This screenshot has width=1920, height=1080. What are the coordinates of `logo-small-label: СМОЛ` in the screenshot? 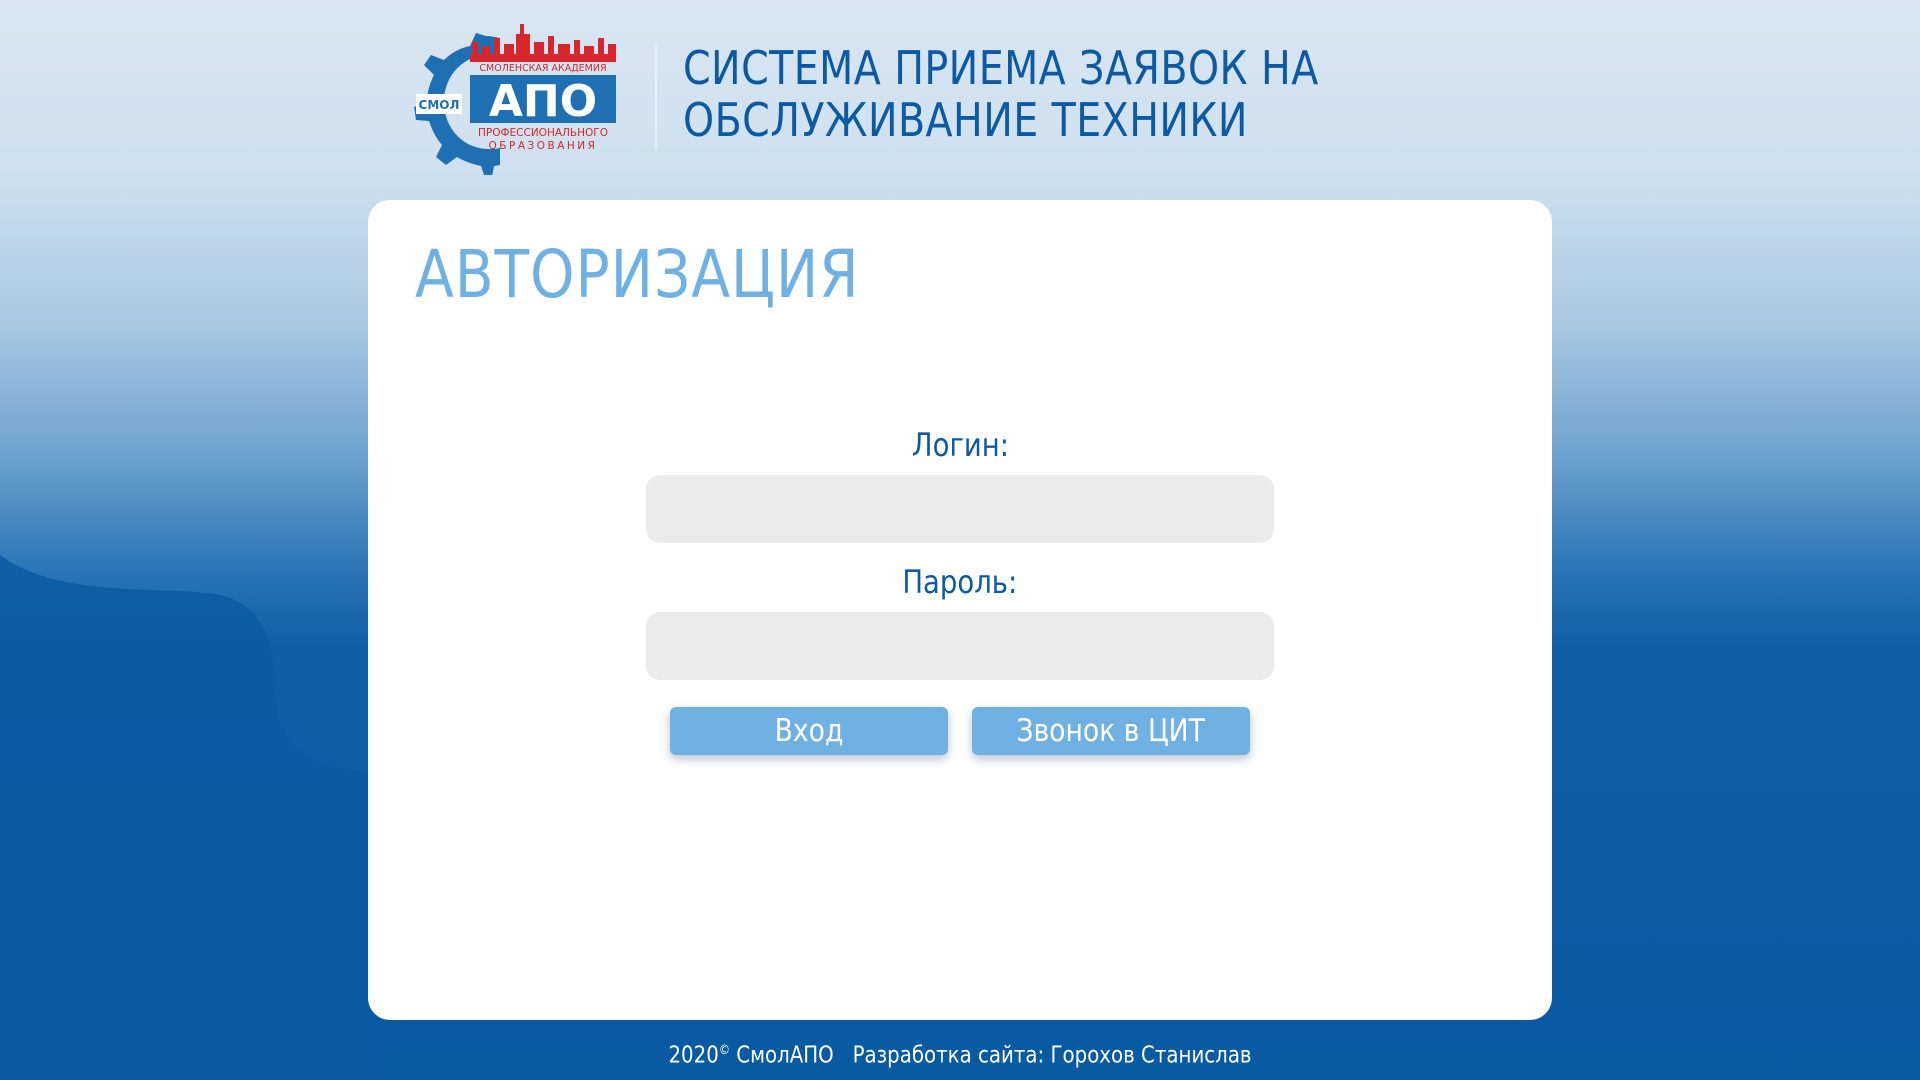 It's located at (439, 105).